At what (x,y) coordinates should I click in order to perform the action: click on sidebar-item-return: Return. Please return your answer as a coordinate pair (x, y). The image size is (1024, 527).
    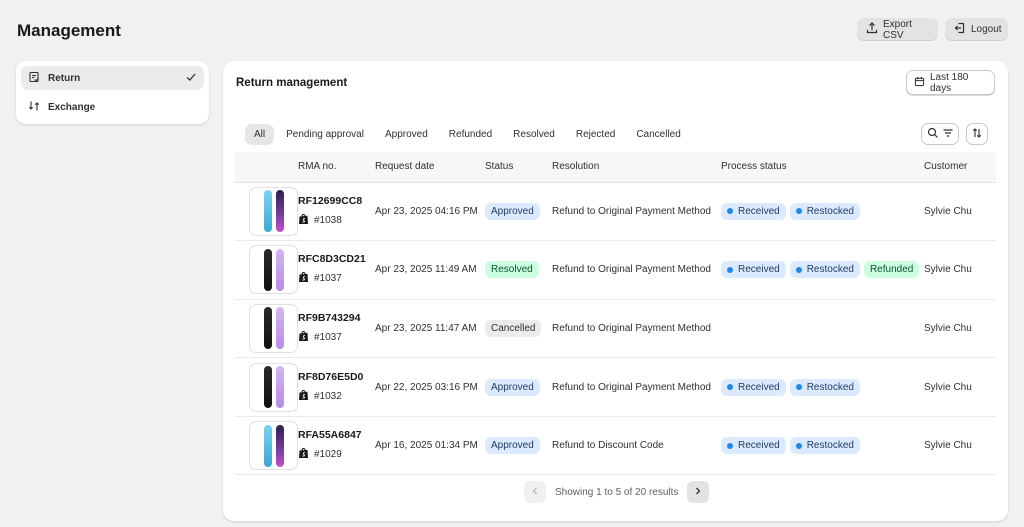
    Looking at the image, I should click on (112, 78).